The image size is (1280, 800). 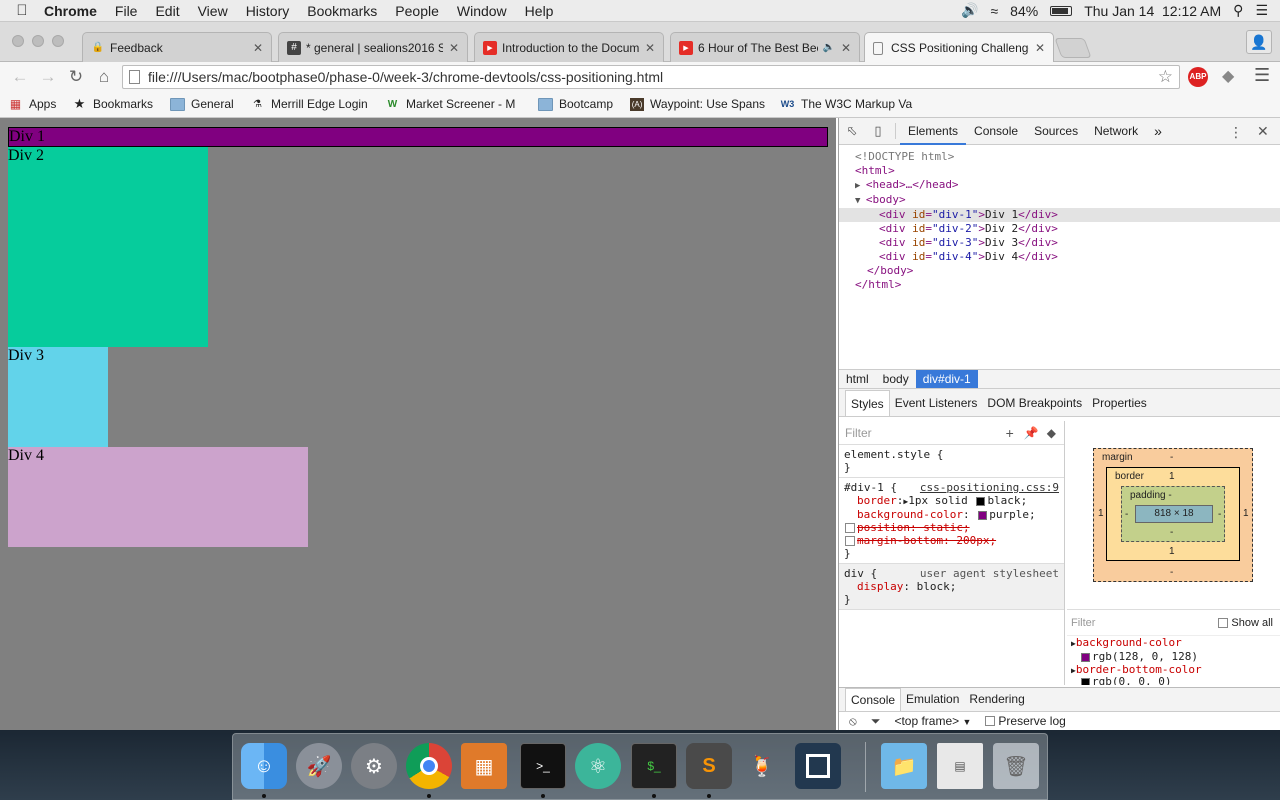 I want to click on show-all-checkbox: Show all, so click(x=1245, y=623).